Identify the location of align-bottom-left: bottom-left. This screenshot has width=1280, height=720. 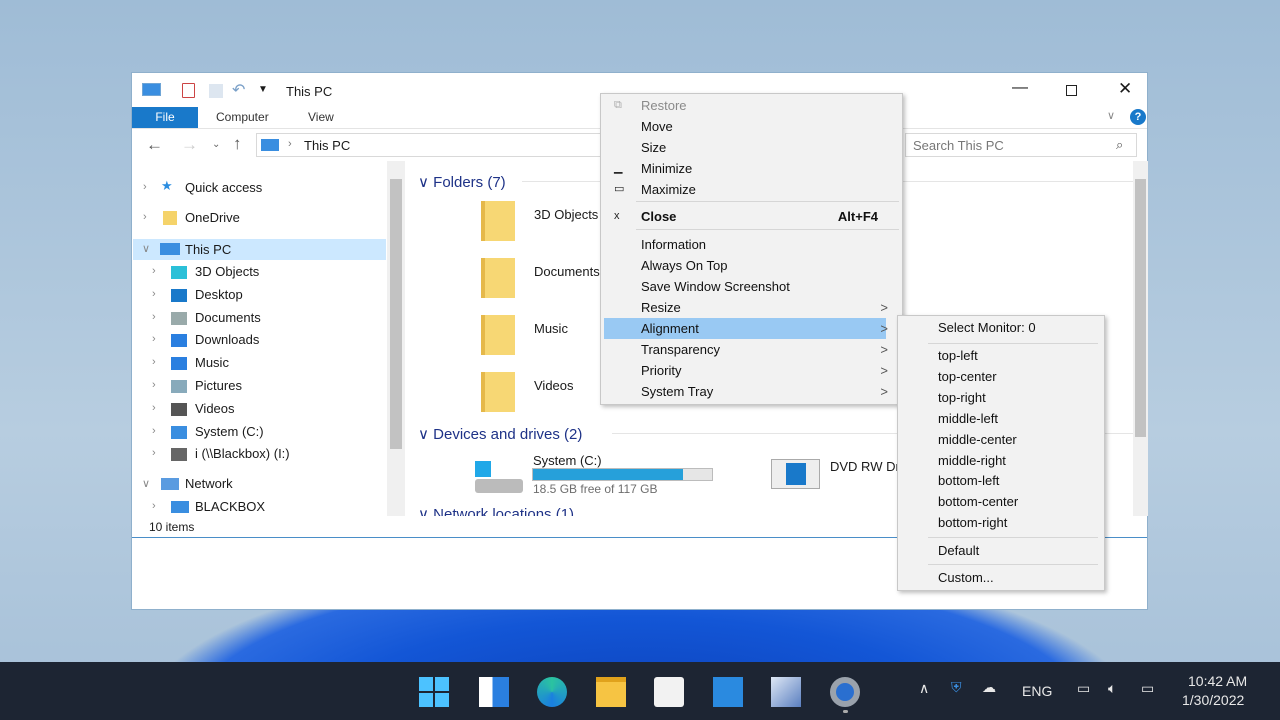
(1001, 480).